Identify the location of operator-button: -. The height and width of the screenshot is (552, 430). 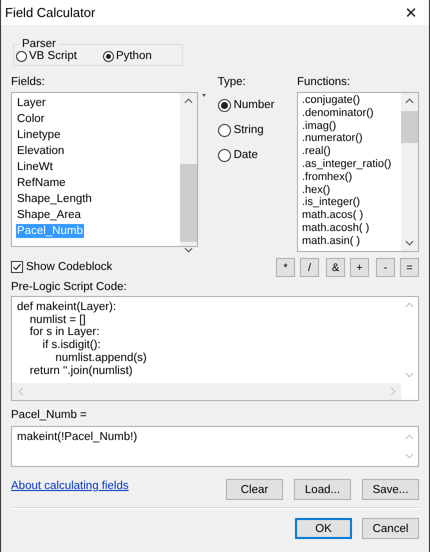
(385, 267).